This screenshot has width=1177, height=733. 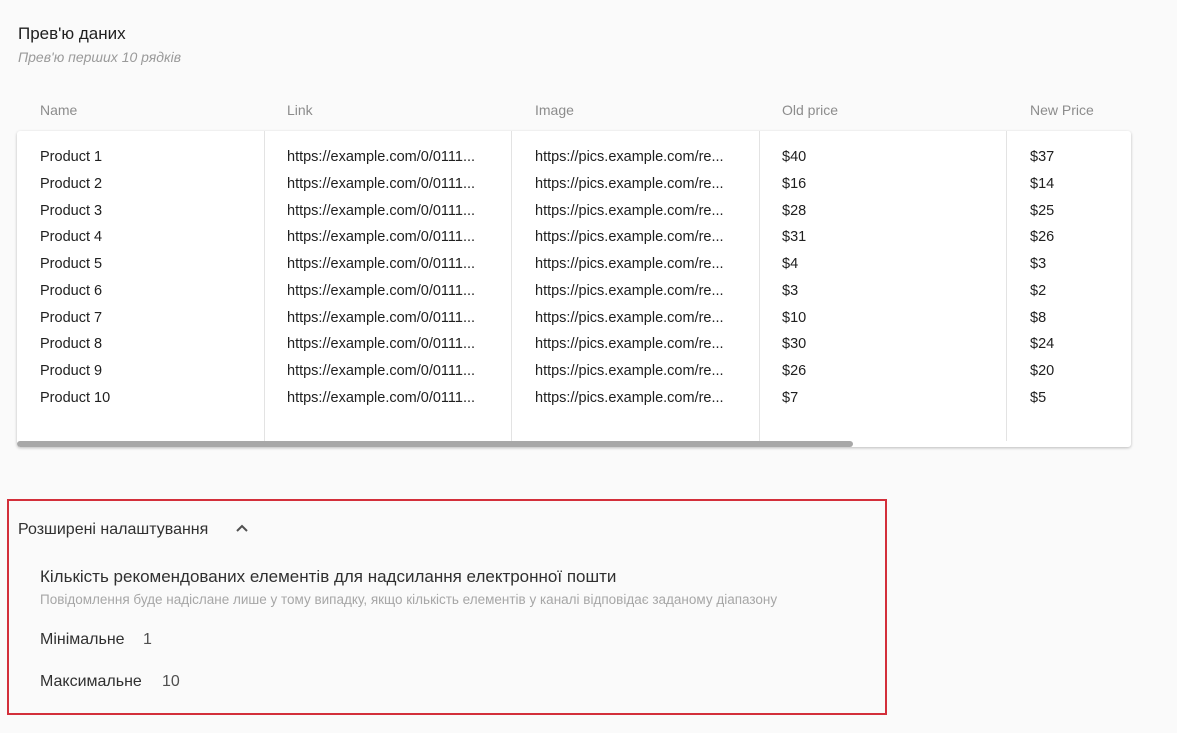 I want to click on cell-new-price: $8, so click(x=1038, y=317).